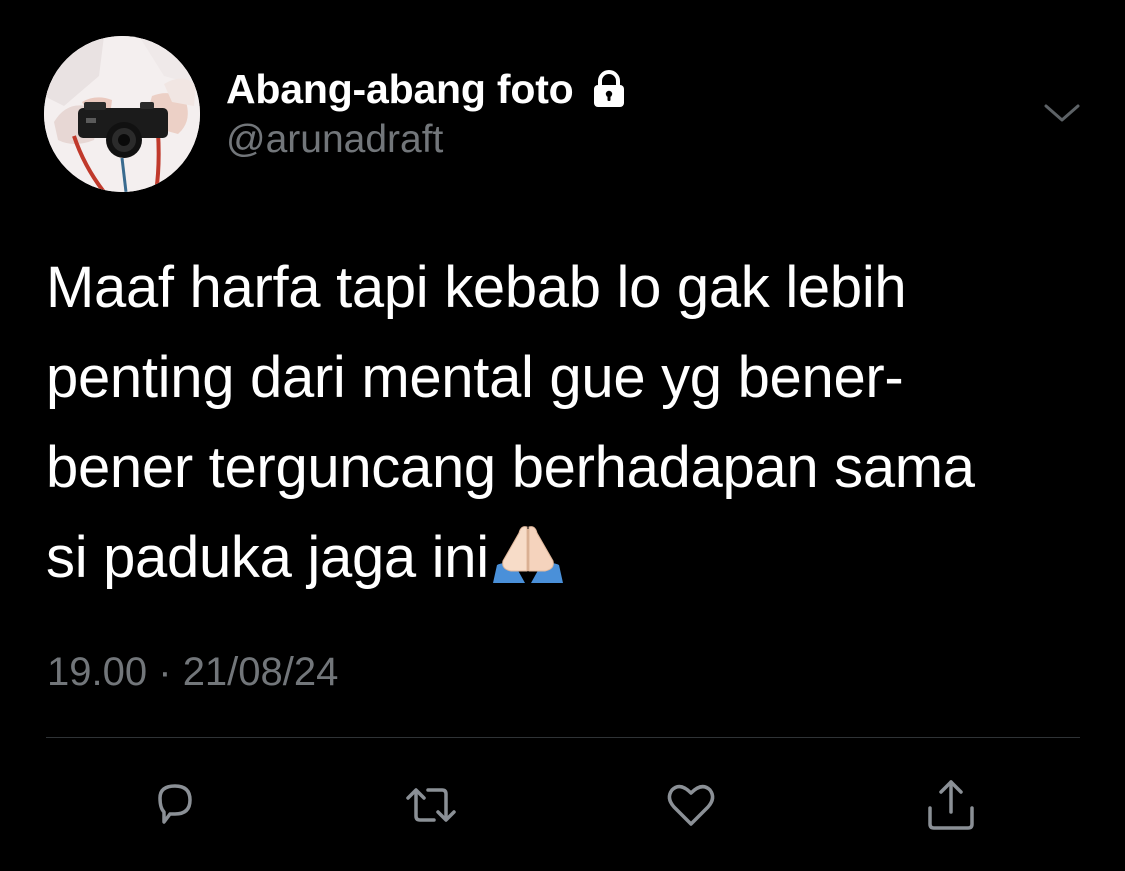  I want to click on like-button, so click(691, 805).